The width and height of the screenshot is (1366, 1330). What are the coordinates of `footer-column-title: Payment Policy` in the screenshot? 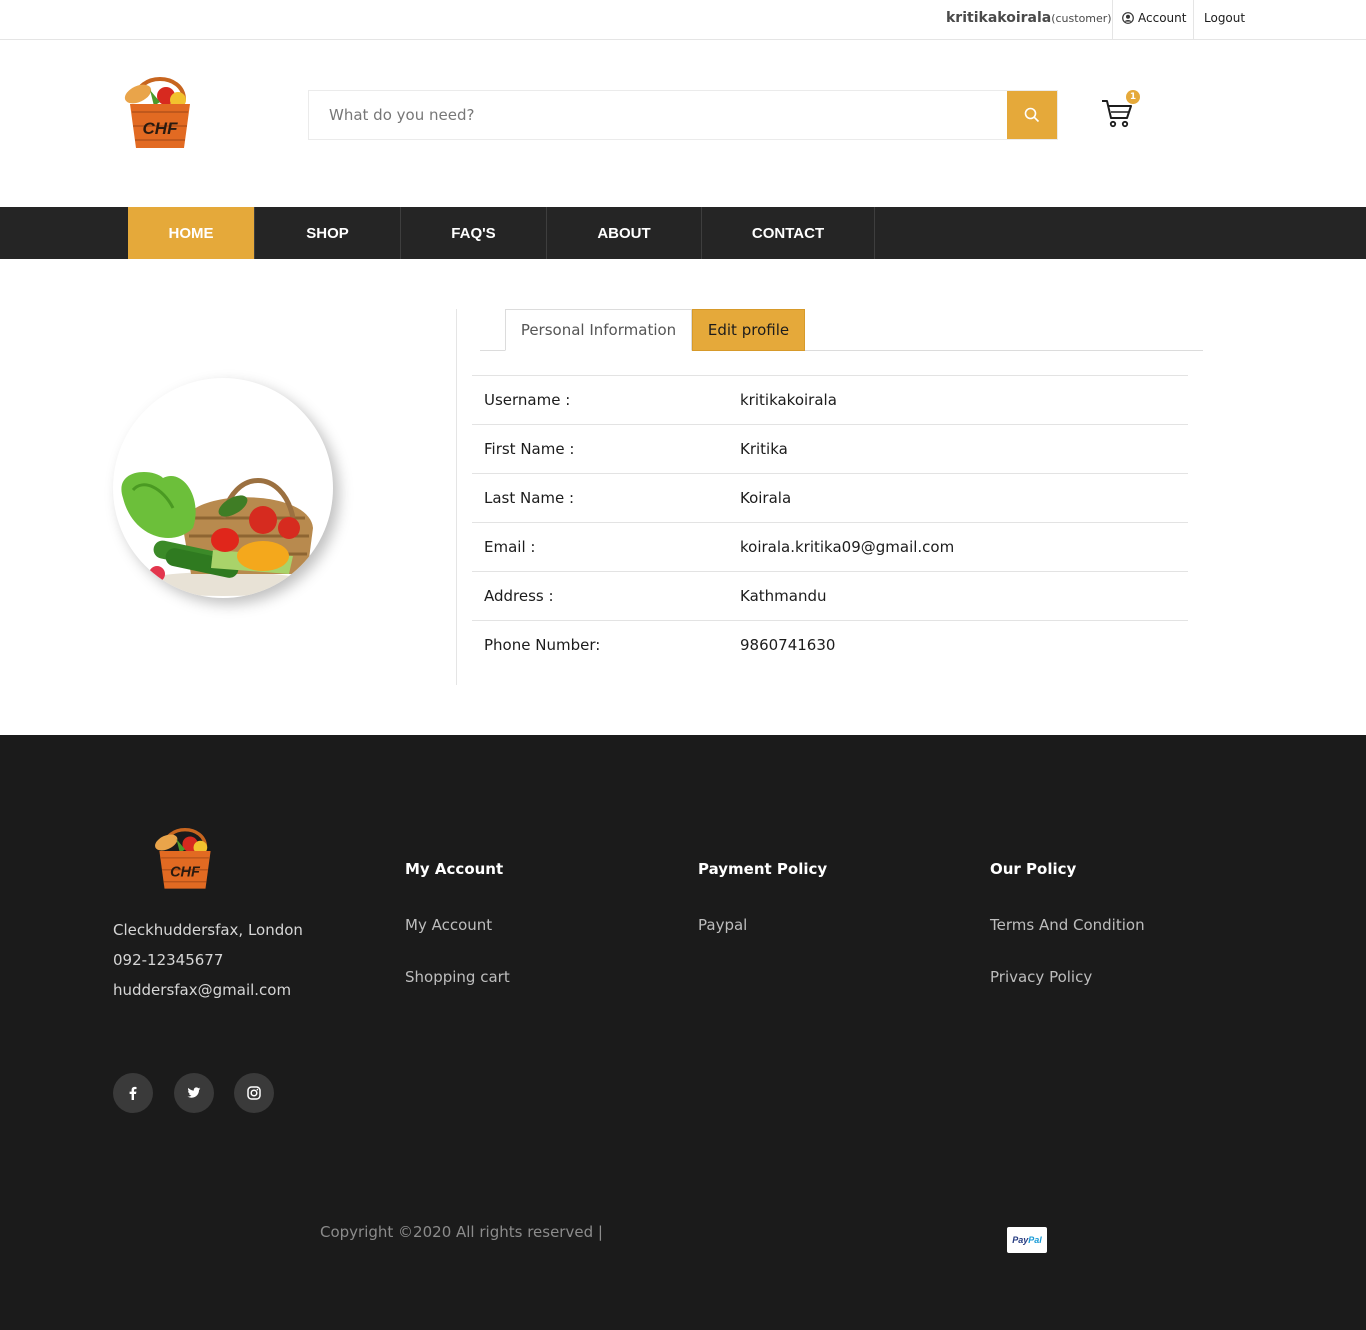 It's located at (763, 869).